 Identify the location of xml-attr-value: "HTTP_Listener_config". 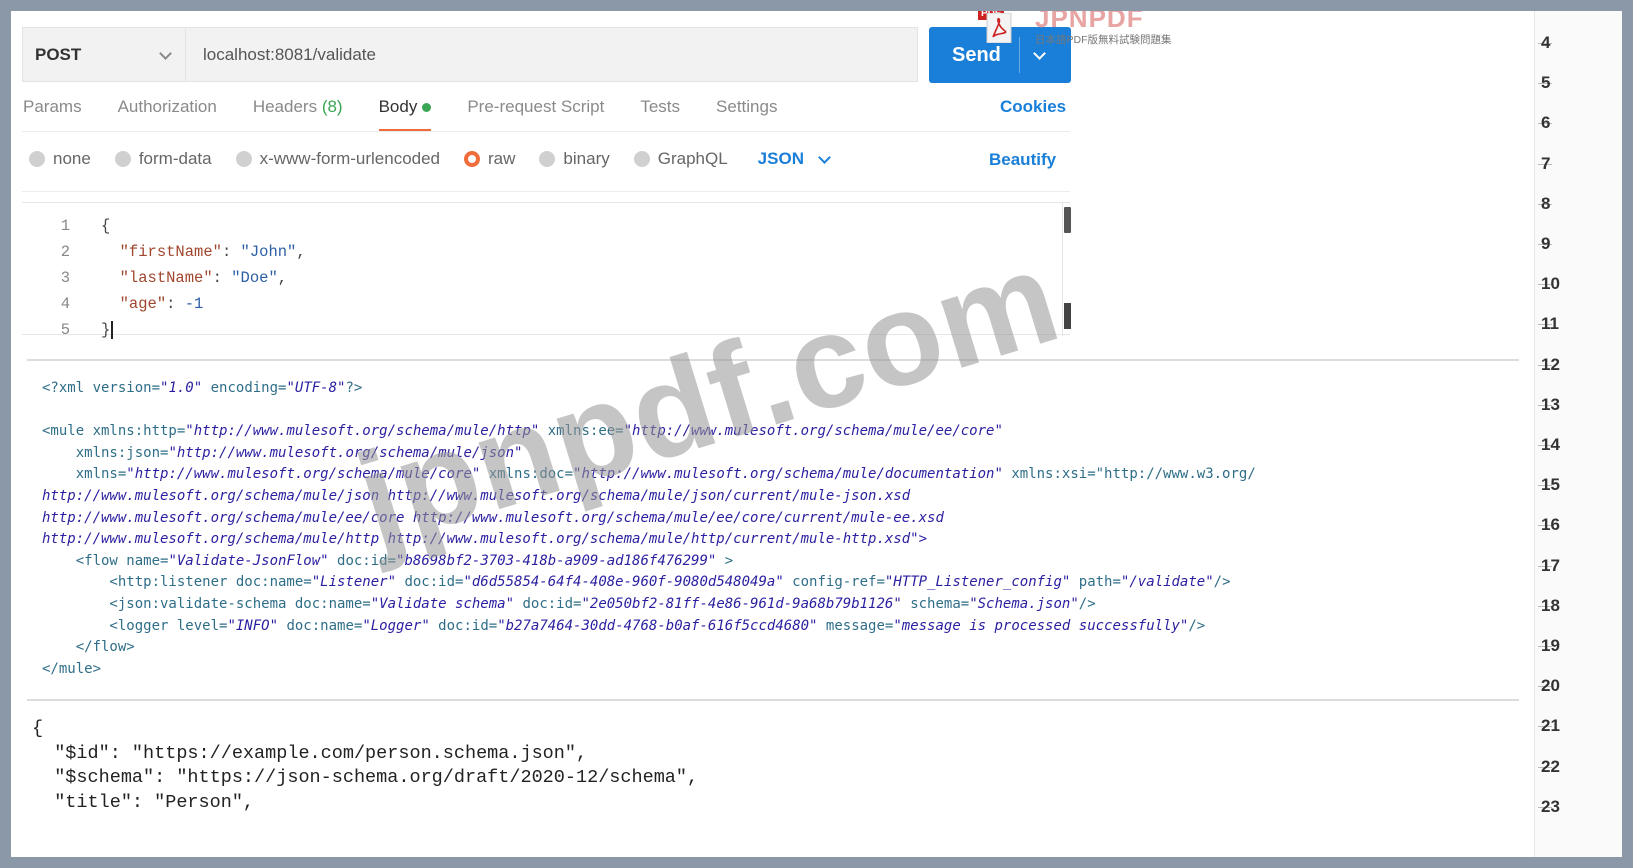
(977, 582).